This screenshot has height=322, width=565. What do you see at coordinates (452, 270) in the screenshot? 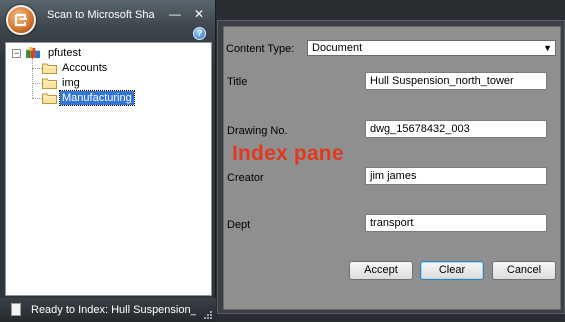
I see `clear-button: Clear` at bounding box center [452, 270].